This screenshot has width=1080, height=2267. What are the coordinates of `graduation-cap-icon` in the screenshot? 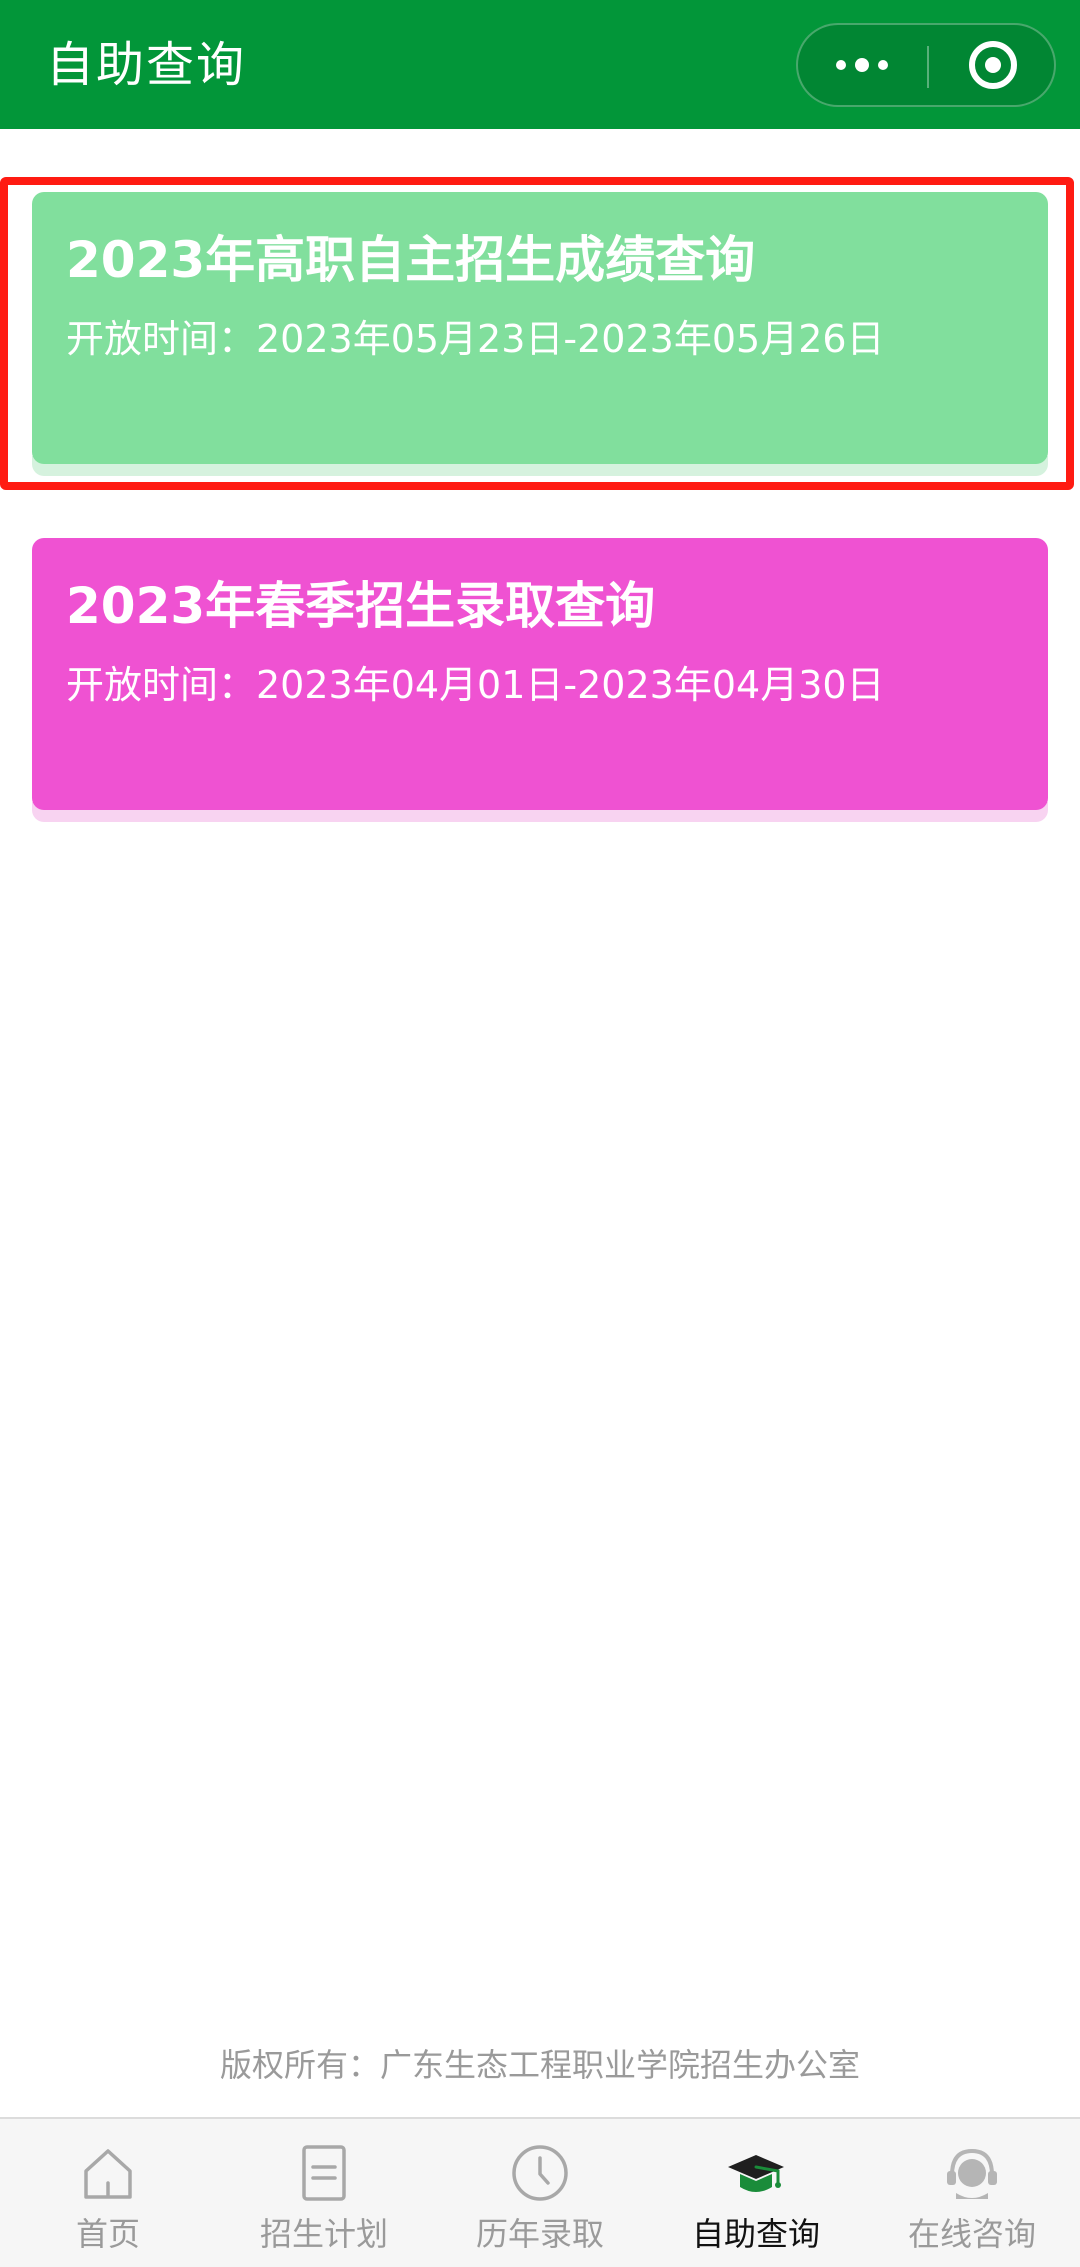 It's located at (756, 2173).